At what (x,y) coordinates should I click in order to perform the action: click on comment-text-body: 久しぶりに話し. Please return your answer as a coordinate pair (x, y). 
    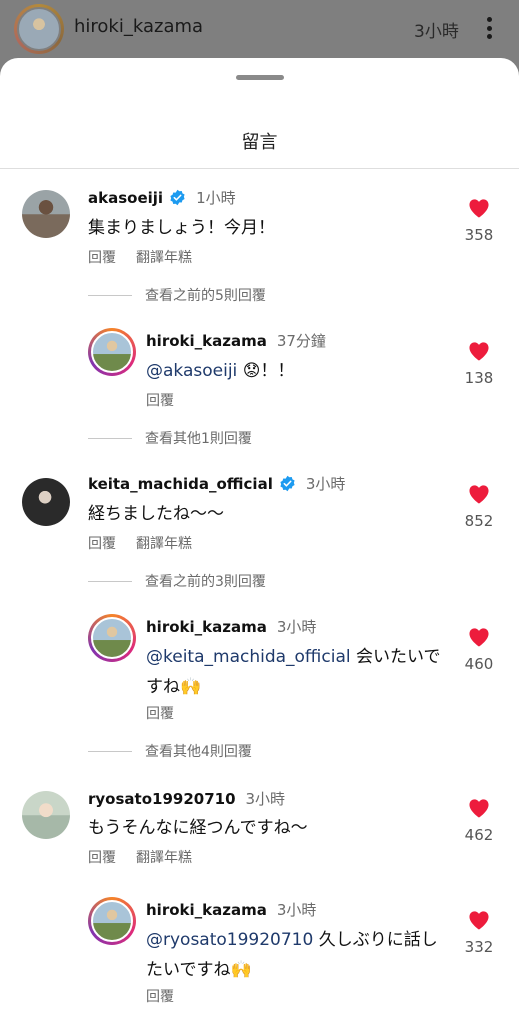
    Looking at the image, I should click on (375, 940).